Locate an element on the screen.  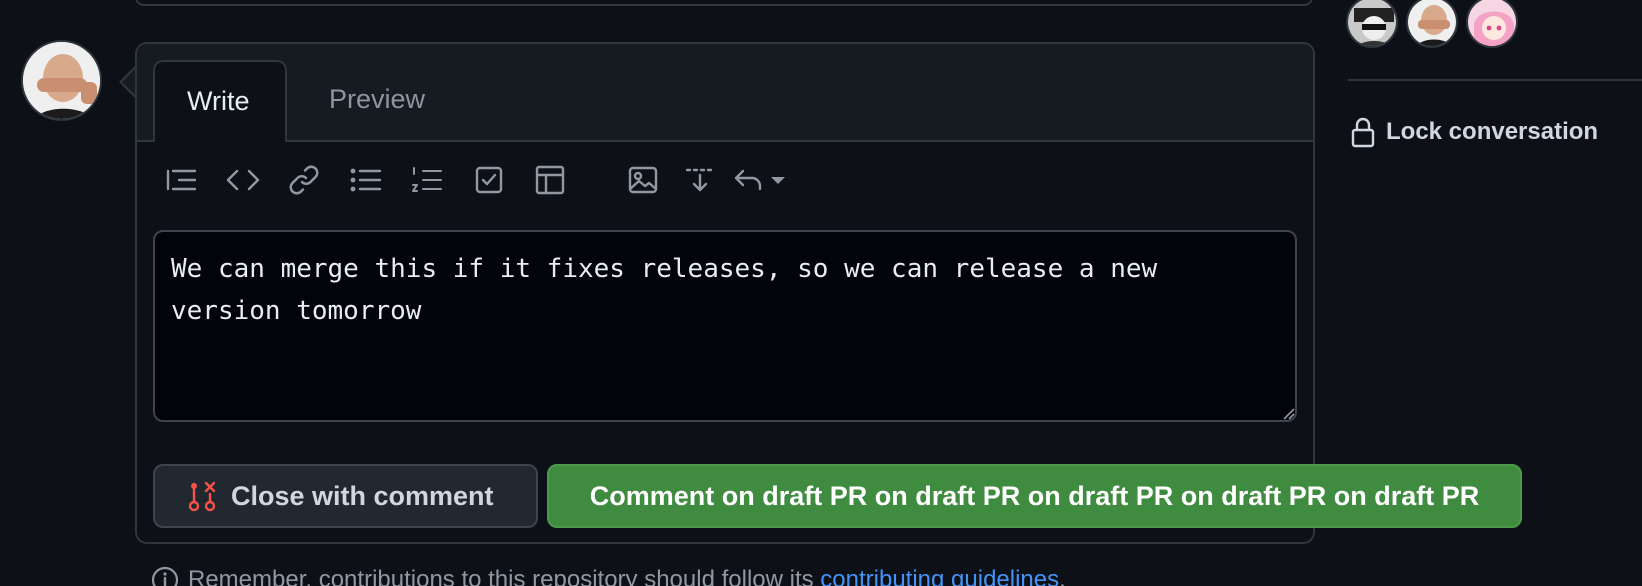
code-icon is located at coordinates (243, 180).